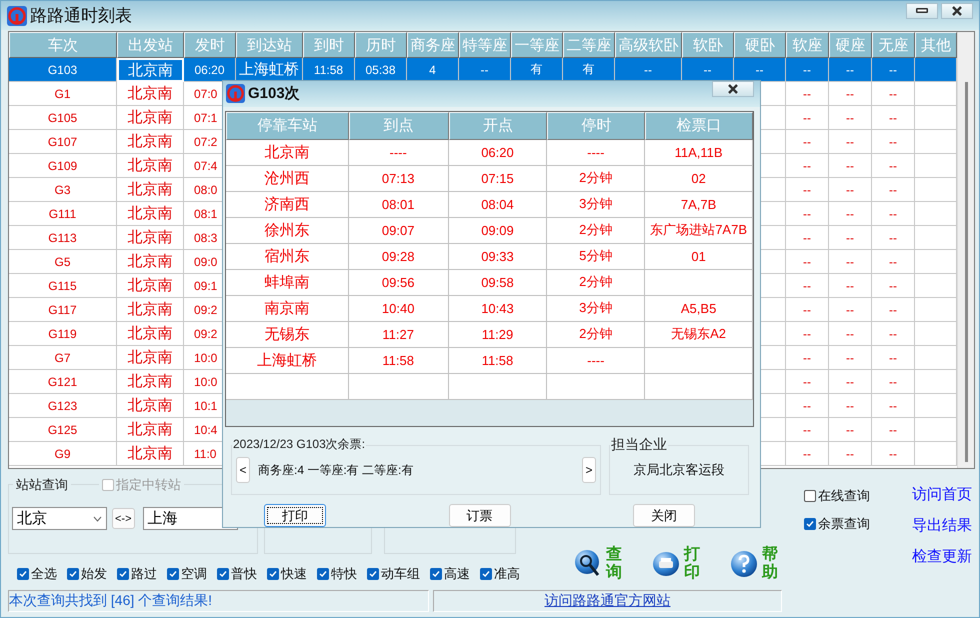 This screenshot has width=980, height=618. I want to click on previous-button: <, so click(243, 470).